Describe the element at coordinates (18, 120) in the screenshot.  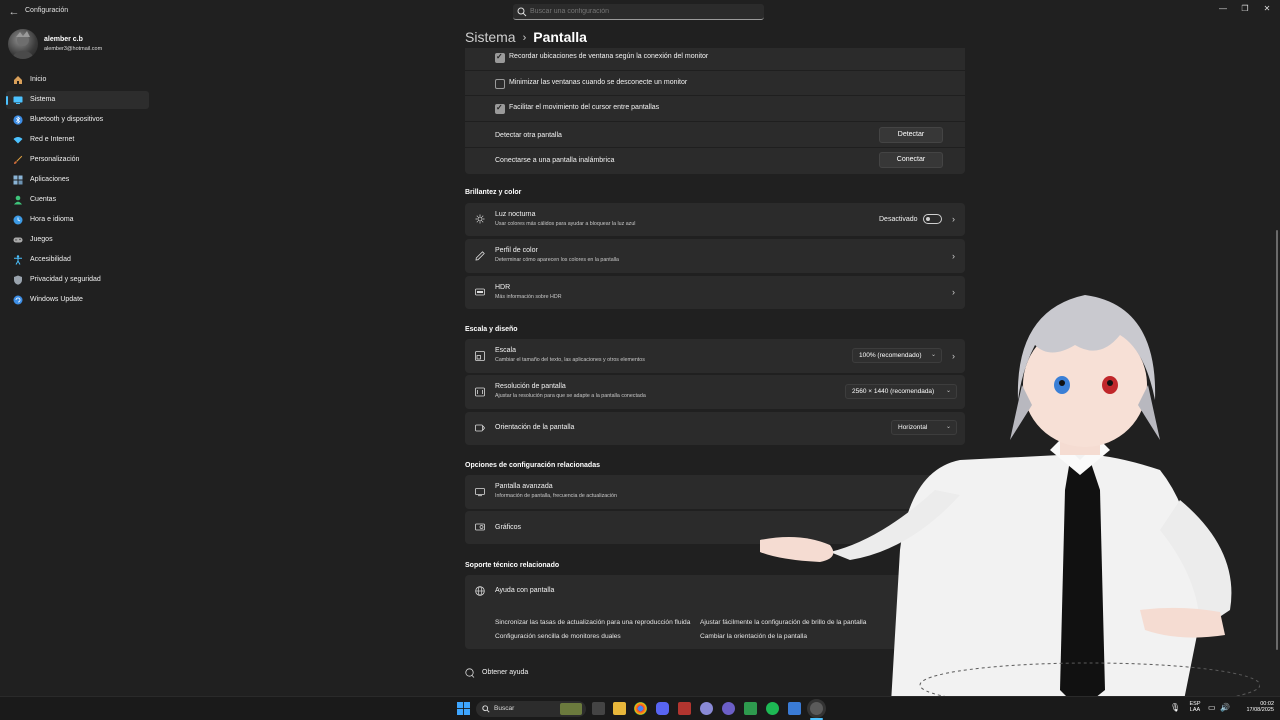
I see `bluetooth-icon` at that location.